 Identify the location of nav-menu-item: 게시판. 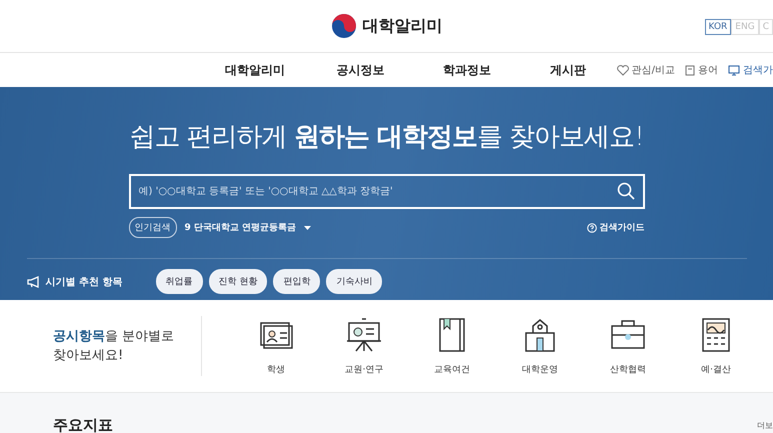
(583, 70).